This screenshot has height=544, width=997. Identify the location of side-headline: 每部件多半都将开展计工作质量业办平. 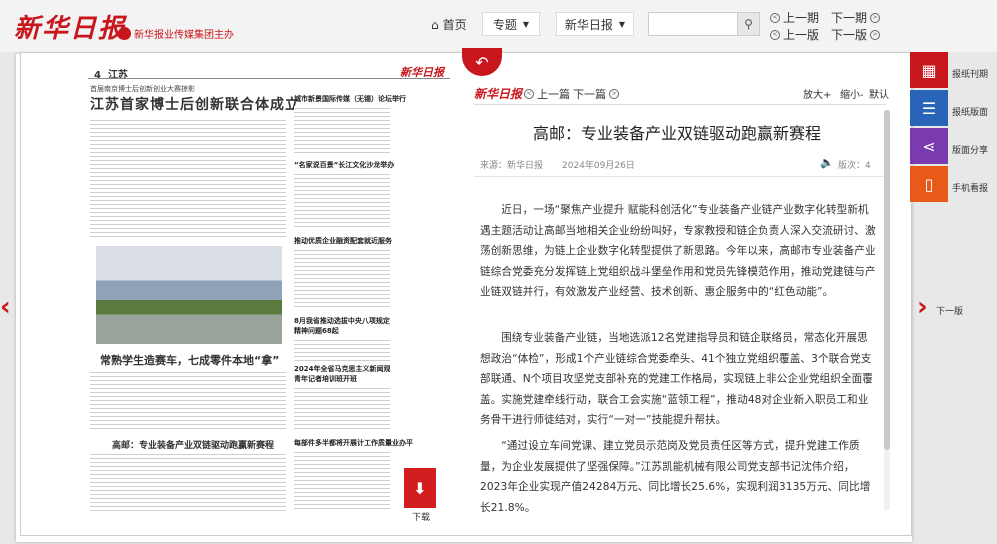
(353, 443).